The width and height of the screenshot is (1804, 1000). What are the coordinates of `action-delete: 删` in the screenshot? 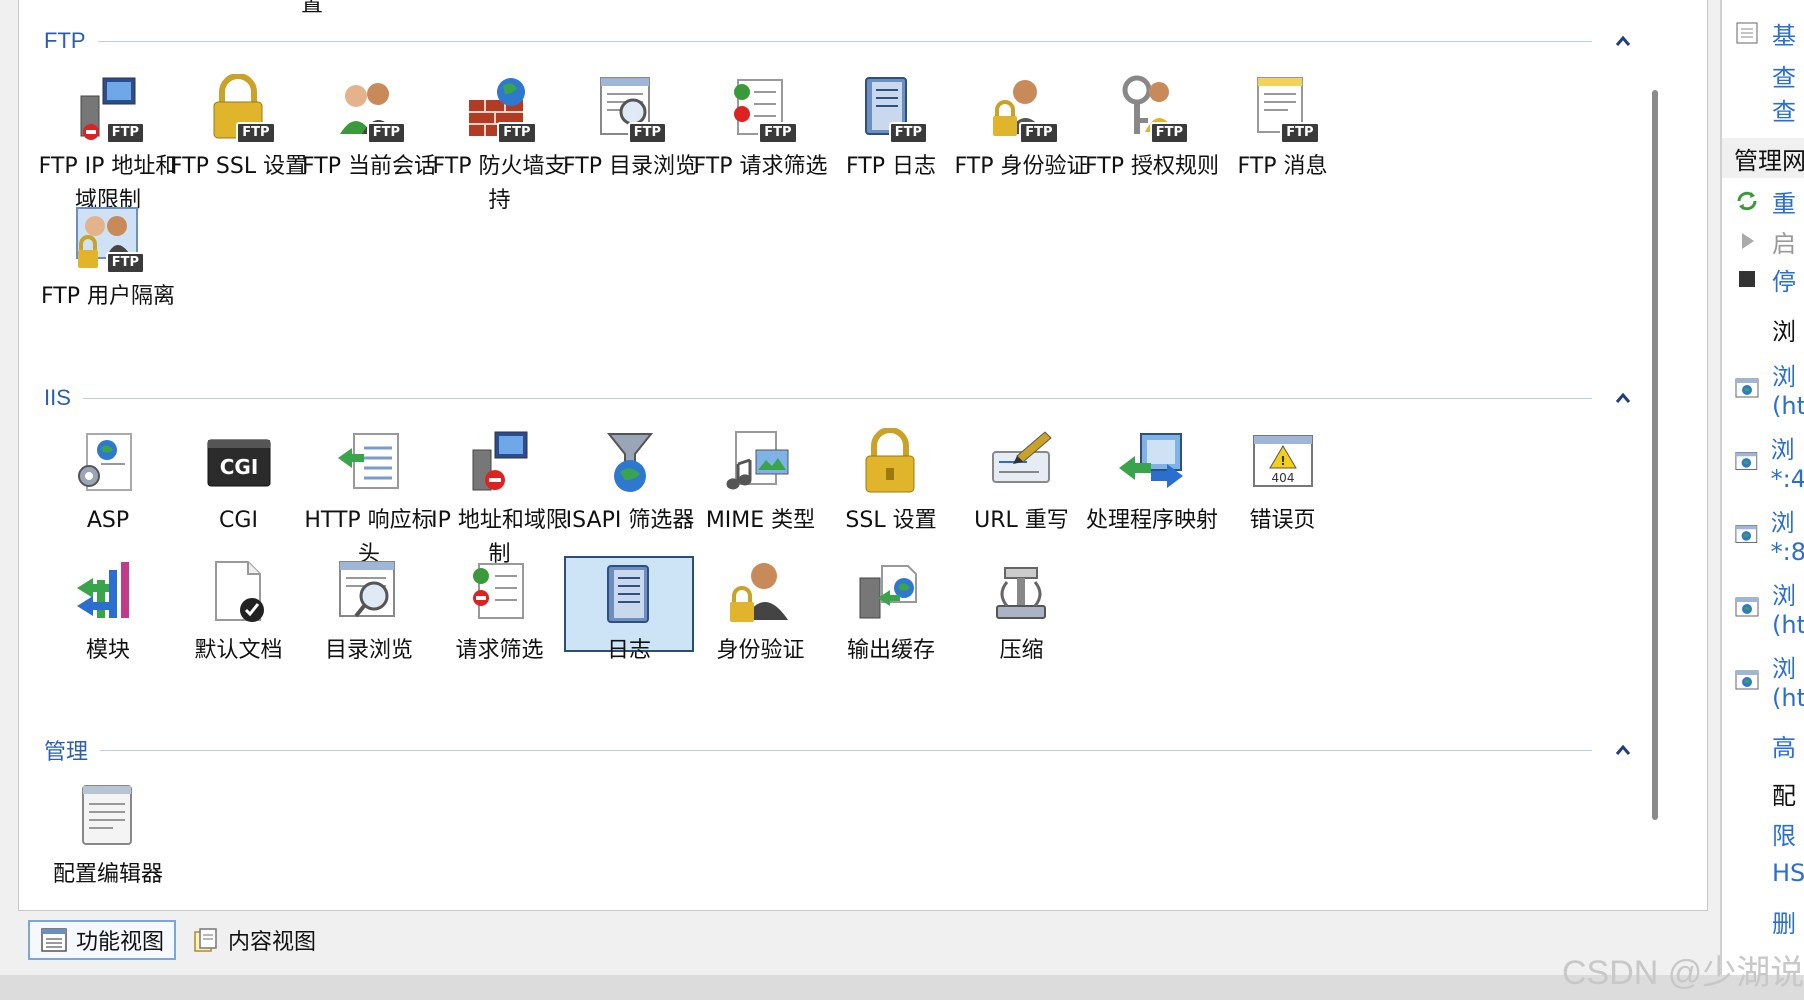 It's located at (1763, 921).